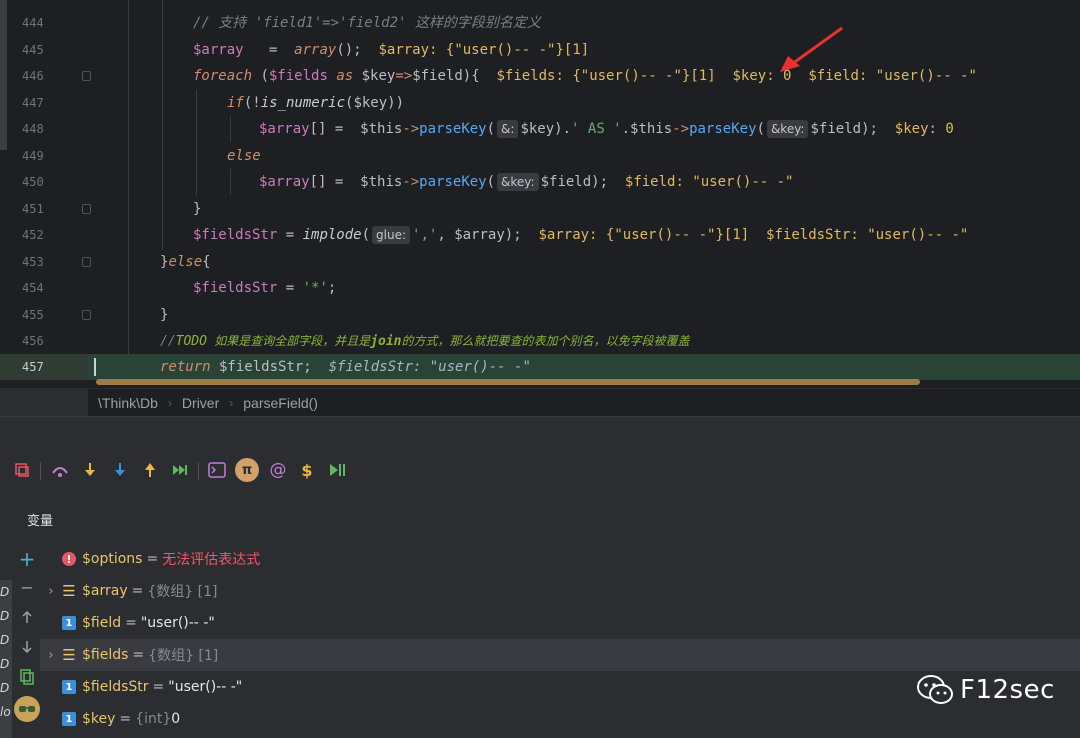 Image resolution: width=1080 pixels, height=738 pixels. Describe the element at coordinates (44, 103) in the screenshot. I see `gutter-line: 447` at that location.